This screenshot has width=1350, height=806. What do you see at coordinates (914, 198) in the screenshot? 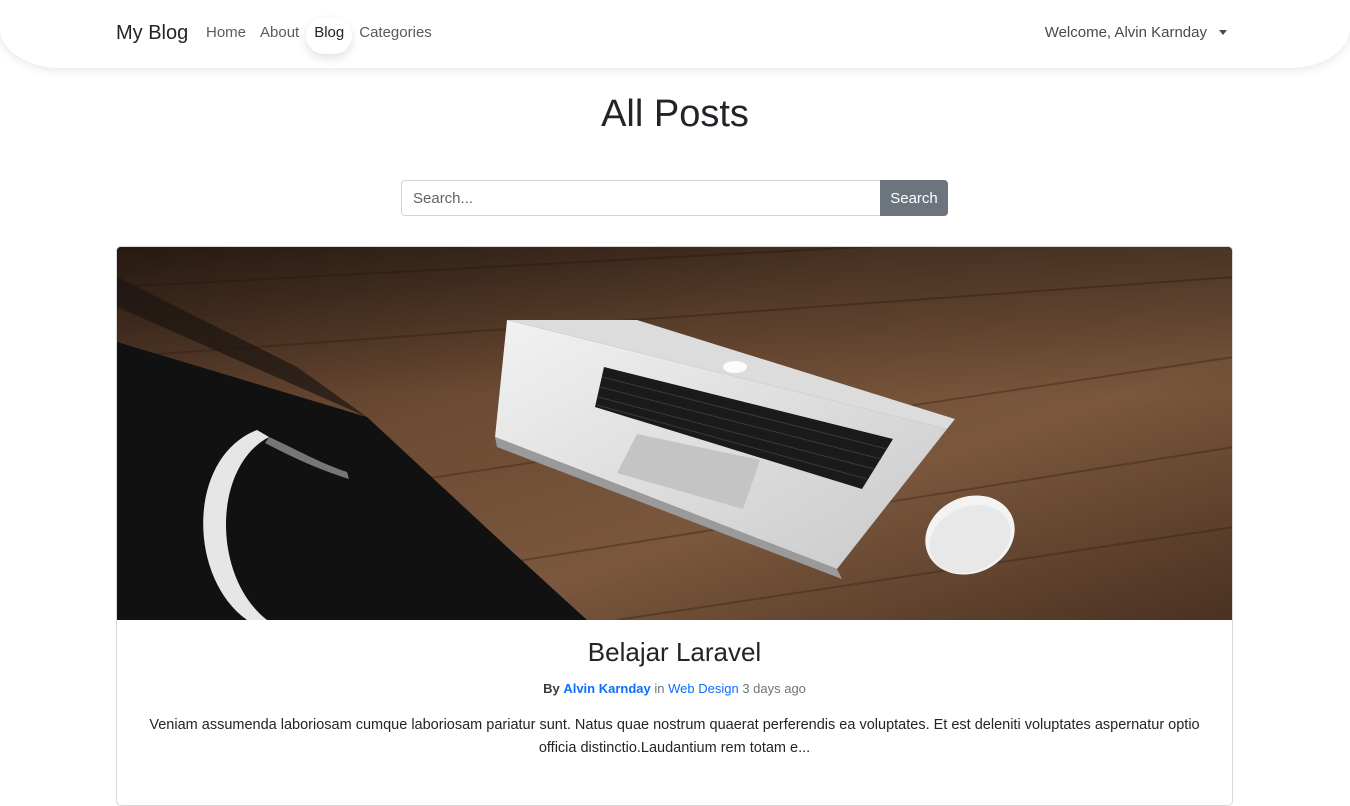
I see `search-button: Search` at bounding box center [914, 198].